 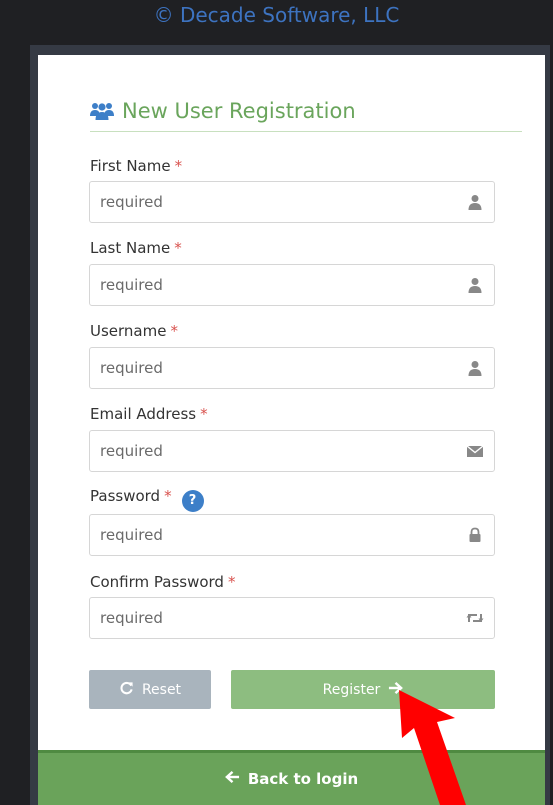 I want to click on email-input, so click(x=270, y=451).